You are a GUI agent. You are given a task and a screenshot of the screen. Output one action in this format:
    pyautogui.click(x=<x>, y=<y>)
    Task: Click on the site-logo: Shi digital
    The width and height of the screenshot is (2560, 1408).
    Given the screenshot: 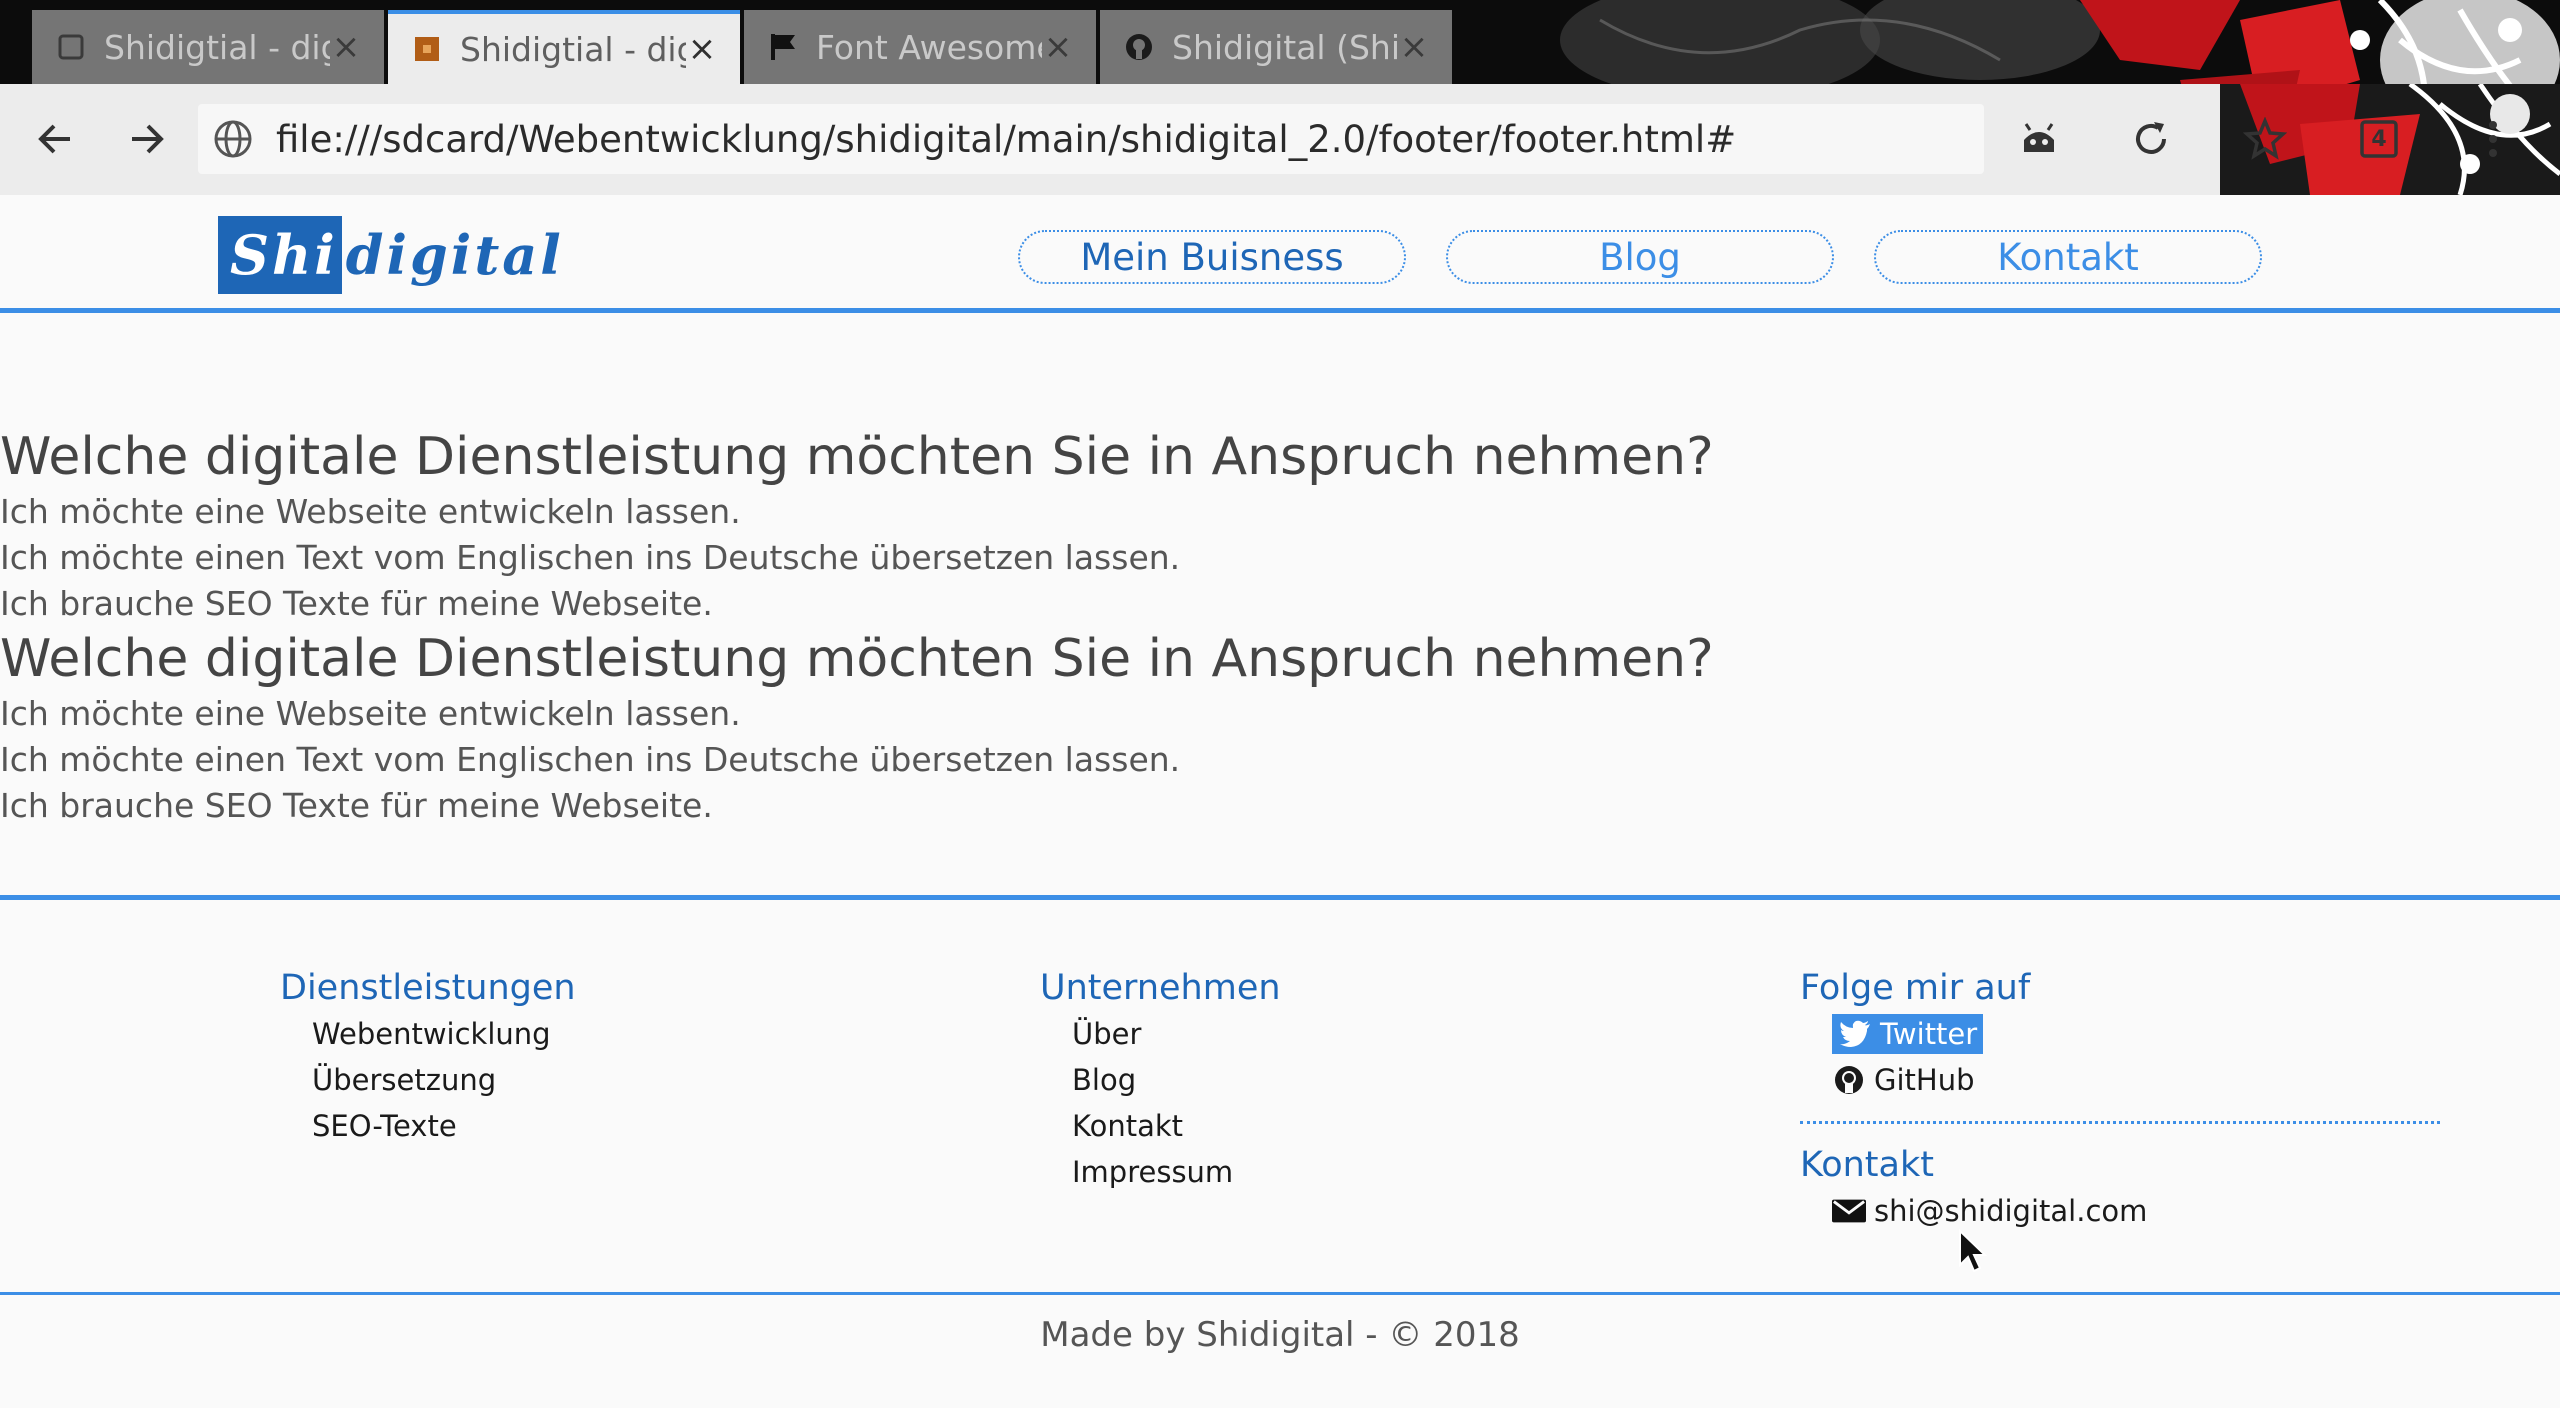 What is the action you would take?
    pyautogui.click(x=391, y=255)
    